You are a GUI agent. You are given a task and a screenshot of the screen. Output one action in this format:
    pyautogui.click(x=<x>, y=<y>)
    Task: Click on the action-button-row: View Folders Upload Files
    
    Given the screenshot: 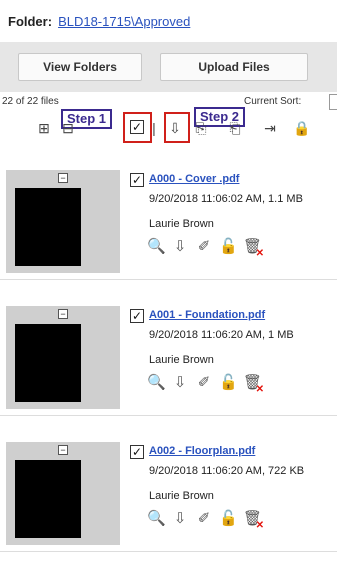 What is the action you would take?
    pyautogui.click(x=168, y=67)
    